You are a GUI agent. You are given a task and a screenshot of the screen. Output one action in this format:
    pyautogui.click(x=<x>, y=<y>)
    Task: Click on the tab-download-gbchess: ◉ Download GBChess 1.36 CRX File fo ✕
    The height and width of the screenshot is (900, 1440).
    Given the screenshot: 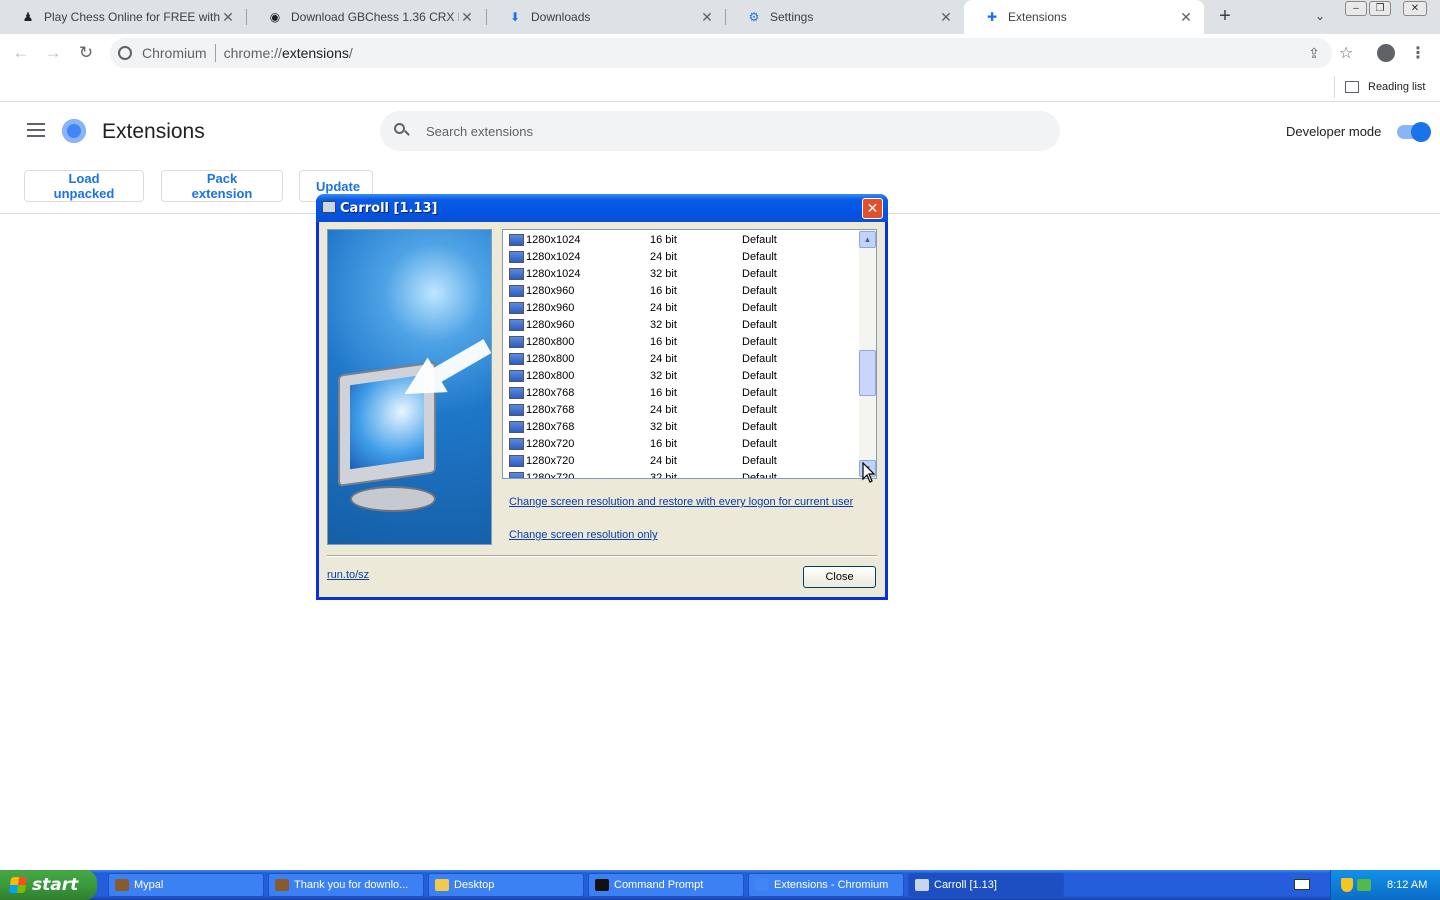 What is the action you would take?
    pyautogui.click(x=366, y=17)
    